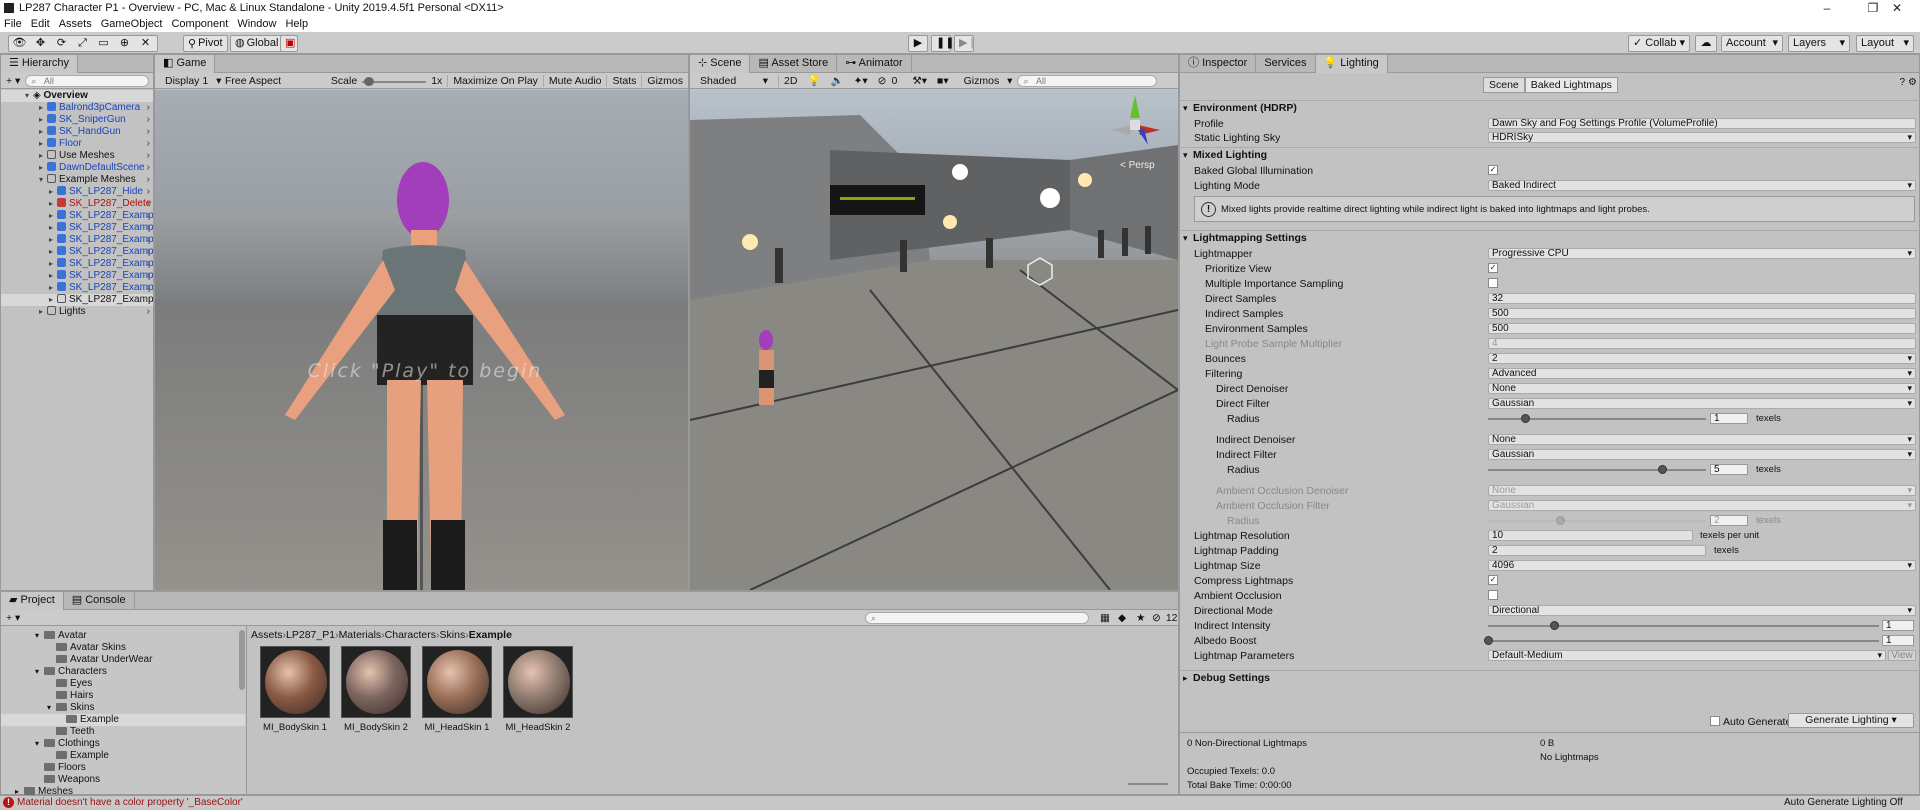 This screenshot has height=810, width=1920. Describe the element at coordinates (296, 24) in the screenshot. I see `menu-help: Help` at that location.